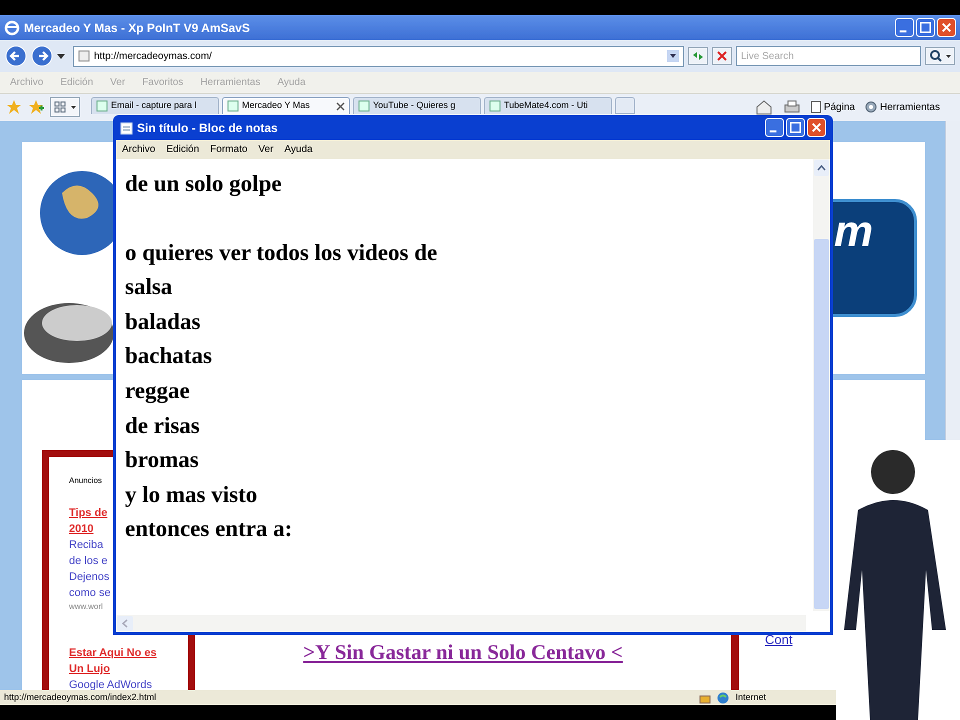 The image size is (960, 720). What do you see at coordinates (86, 607) in the screenshot?
I see `ad-url: www.worl` at bounding box center [86, 607].